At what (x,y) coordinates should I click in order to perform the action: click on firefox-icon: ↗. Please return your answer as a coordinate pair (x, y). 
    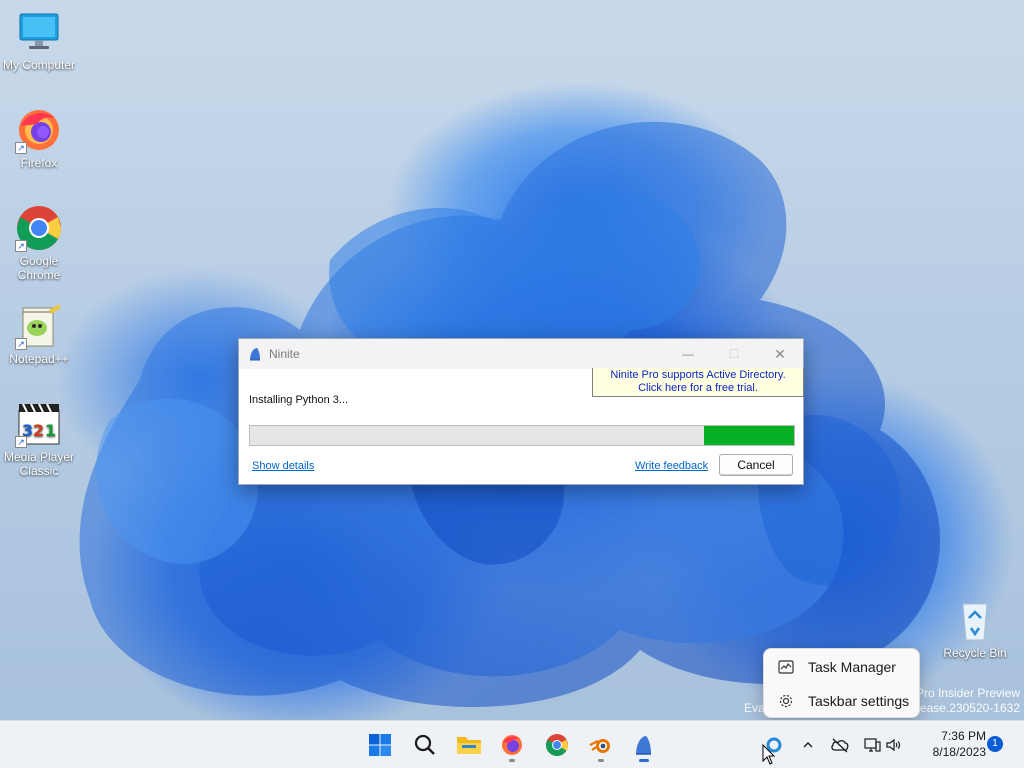
    Looking at the image, I should click on (39, 130).